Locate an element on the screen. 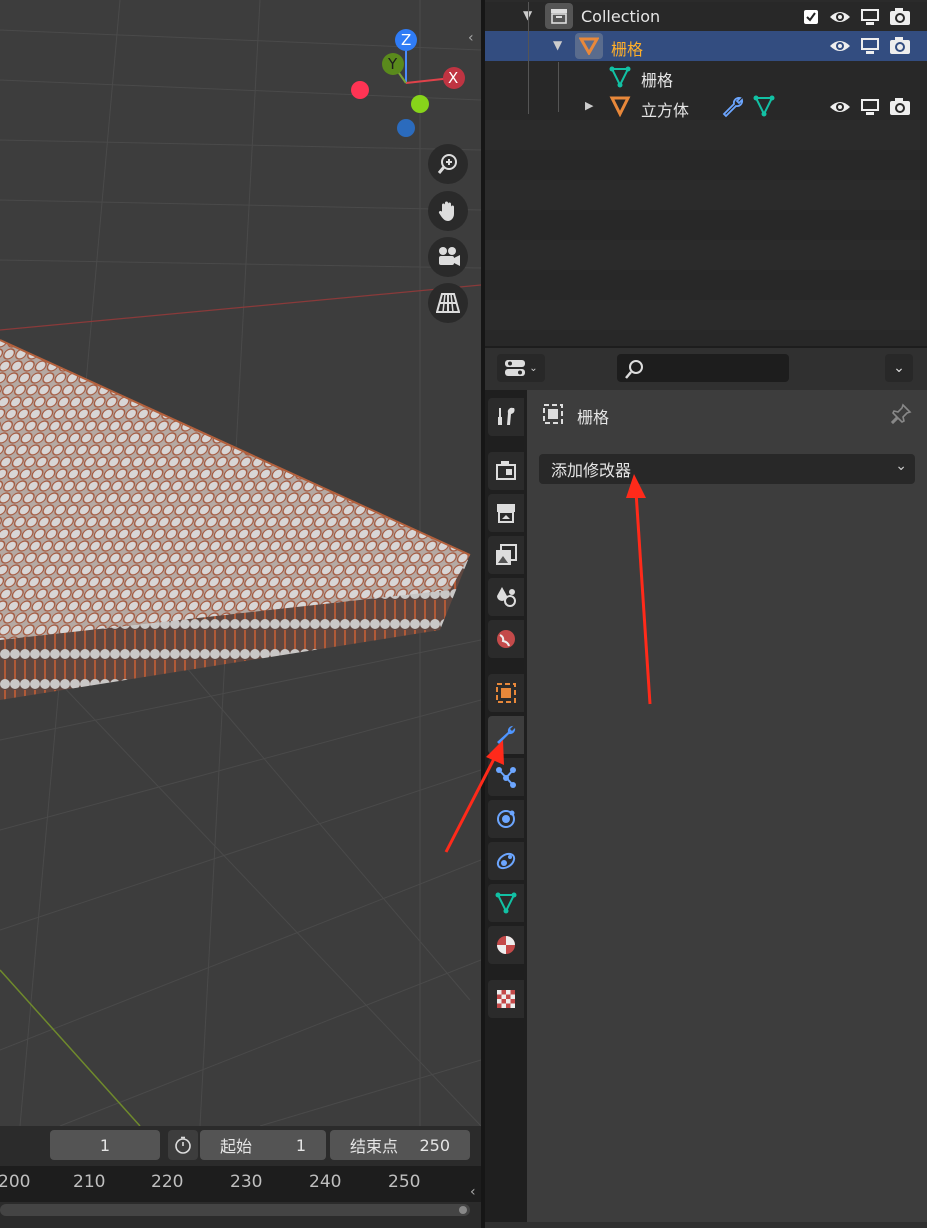 The width and height of the screenshot is (927, 1228). annotation-arrows is located at coordinates (548, 663).